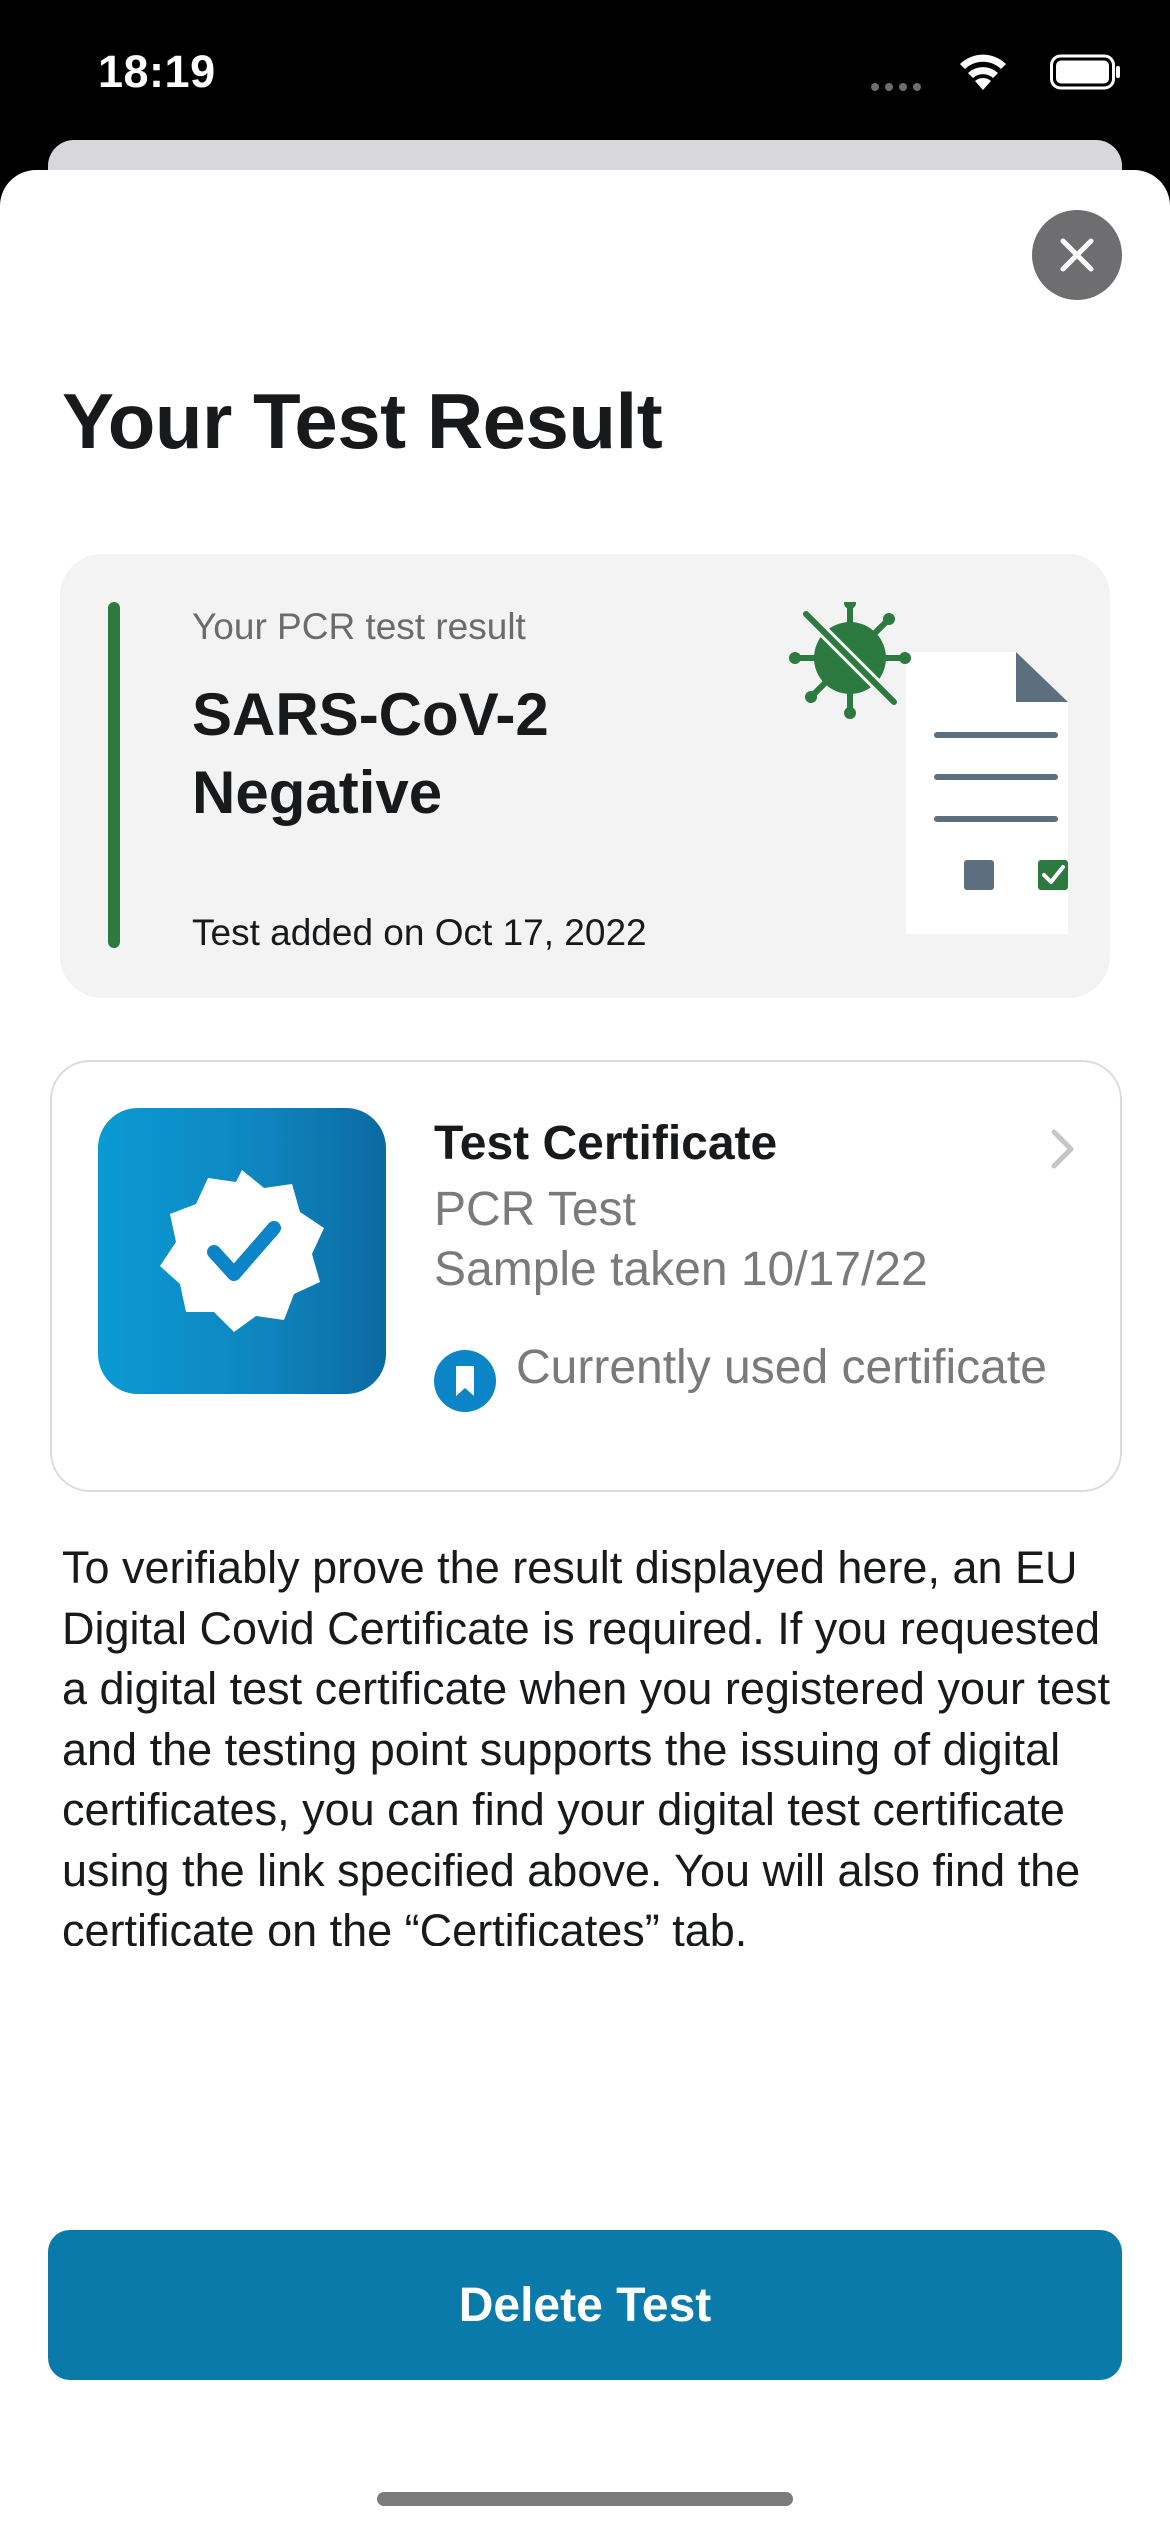 Image resolution: width=1170 pixels, height=2532 pixels. I want to click on virus-document-icon, so click(928, 768).